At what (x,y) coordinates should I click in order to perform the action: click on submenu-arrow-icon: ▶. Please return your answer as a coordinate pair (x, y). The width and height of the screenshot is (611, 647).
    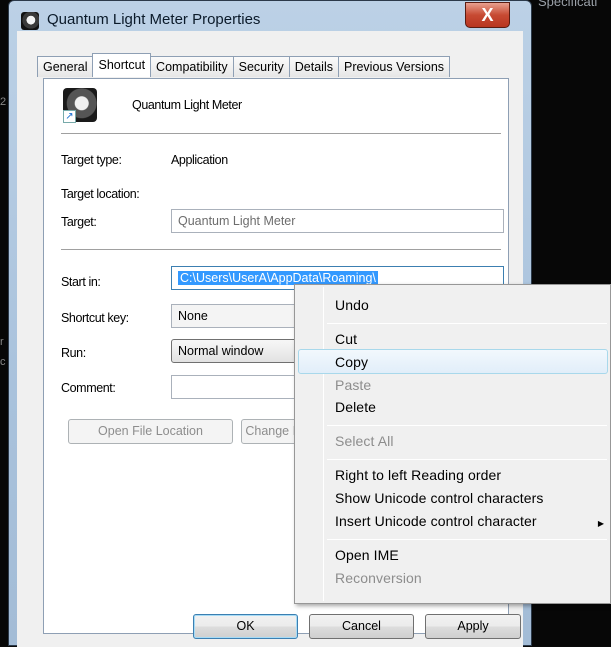
    Looking at the image, I should click on (600, 523).